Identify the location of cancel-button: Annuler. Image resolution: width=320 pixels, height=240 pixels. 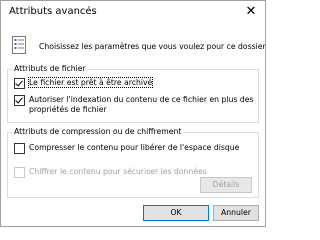
(236, 213).